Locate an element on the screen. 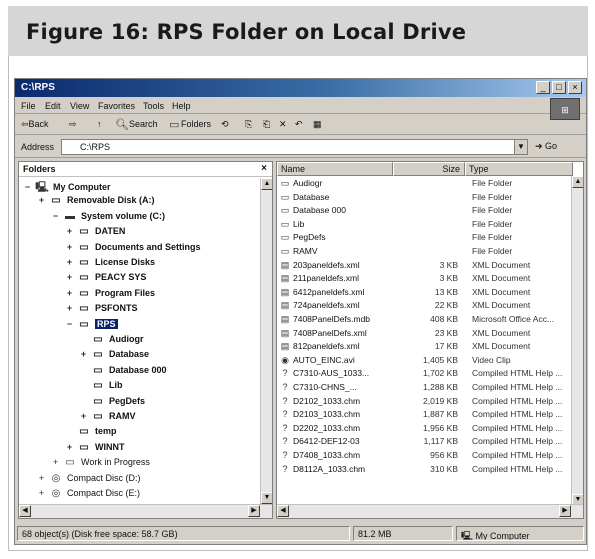 This screenshot has height=559, width=595. file-row: ◉ AUTO_EINC.avi 1,405 KB Video Clip is located at coordinates (425, 360).